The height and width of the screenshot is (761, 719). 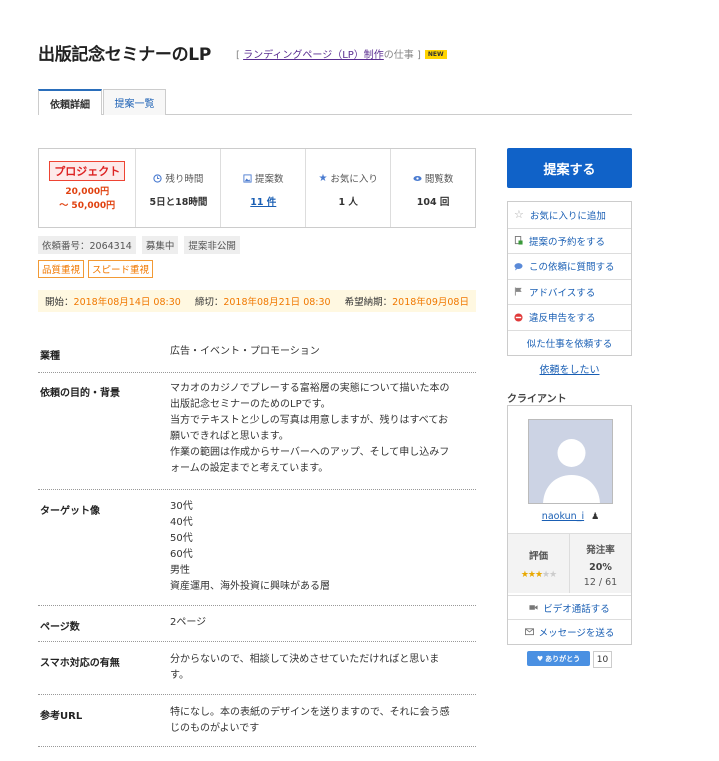 I want to click on video-call-button: ビデオ通話する, so click(x=569, y=607).